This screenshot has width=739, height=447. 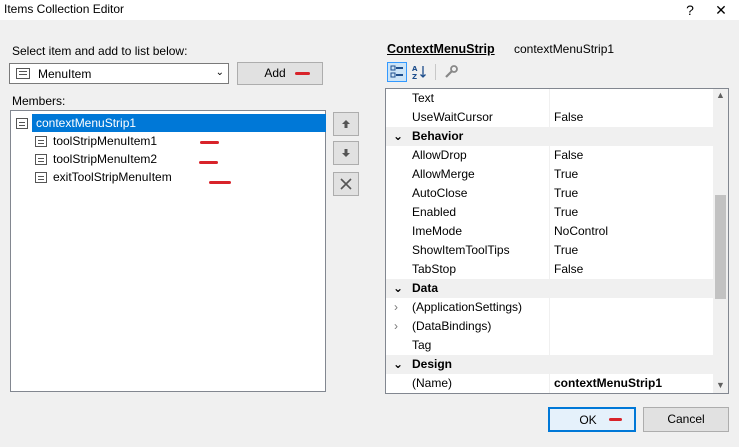 I want to click on svg-text: A, so click(x=415, y=69).